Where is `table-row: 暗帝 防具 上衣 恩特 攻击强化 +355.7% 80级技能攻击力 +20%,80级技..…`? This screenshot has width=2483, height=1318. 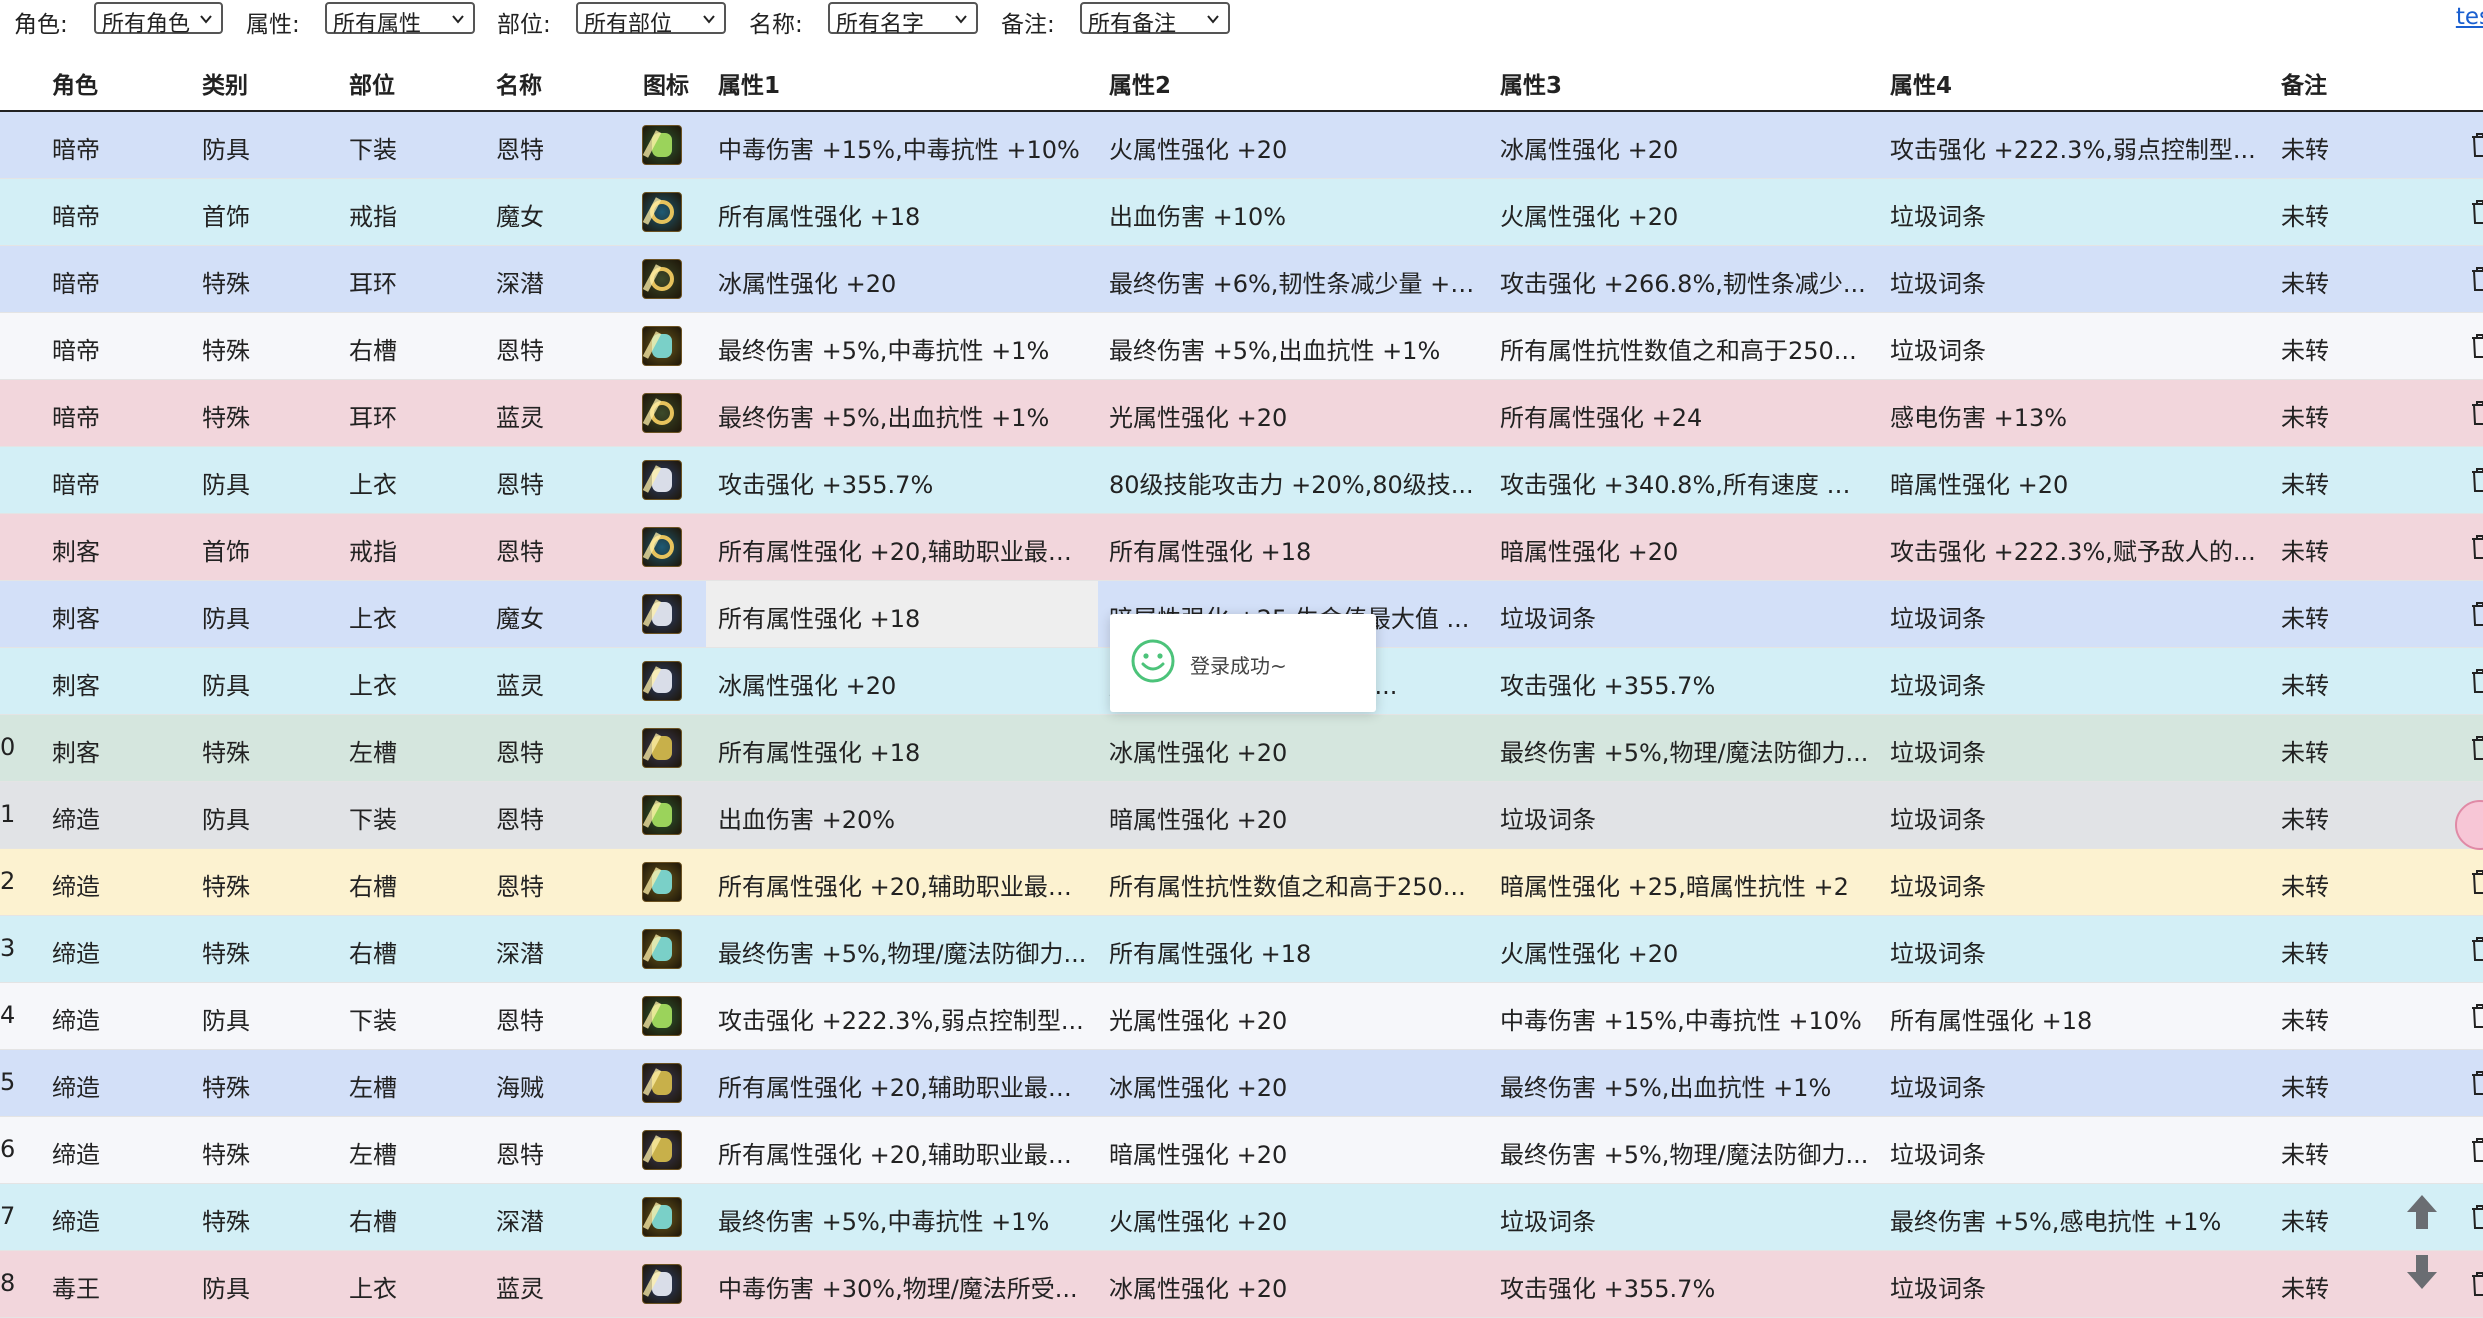
table-row: 暗帝 防具 上衣 恩特 攻击强化 +355.7% 80级技能攻击力 +20%,80级技..… is located at coordinates (1241, 480).